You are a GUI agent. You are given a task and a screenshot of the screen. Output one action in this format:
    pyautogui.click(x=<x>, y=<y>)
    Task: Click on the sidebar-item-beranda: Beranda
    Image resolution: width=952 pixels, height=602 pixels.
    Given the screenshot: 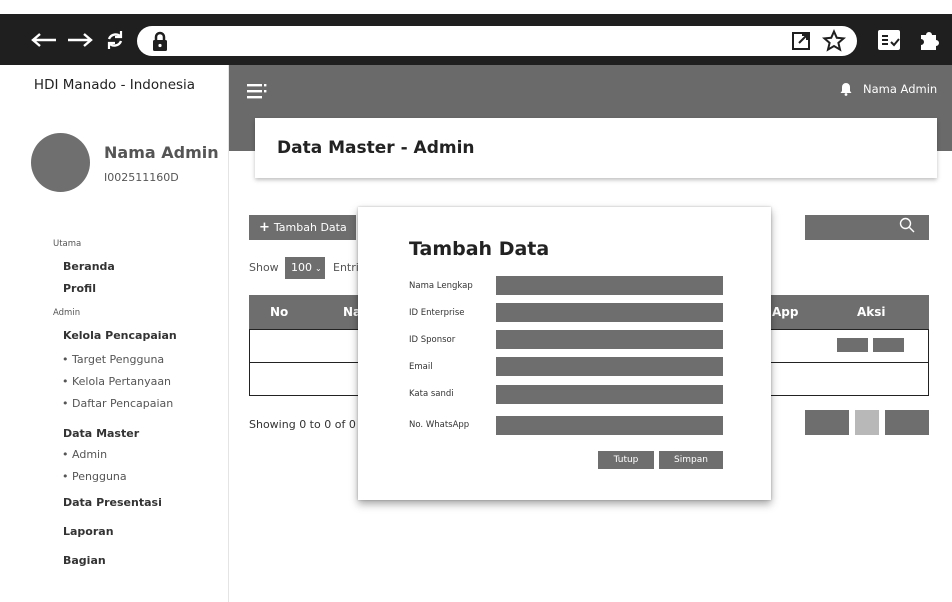 What is the action you would take?
    pyautogui.click(x=89, y=266)
    